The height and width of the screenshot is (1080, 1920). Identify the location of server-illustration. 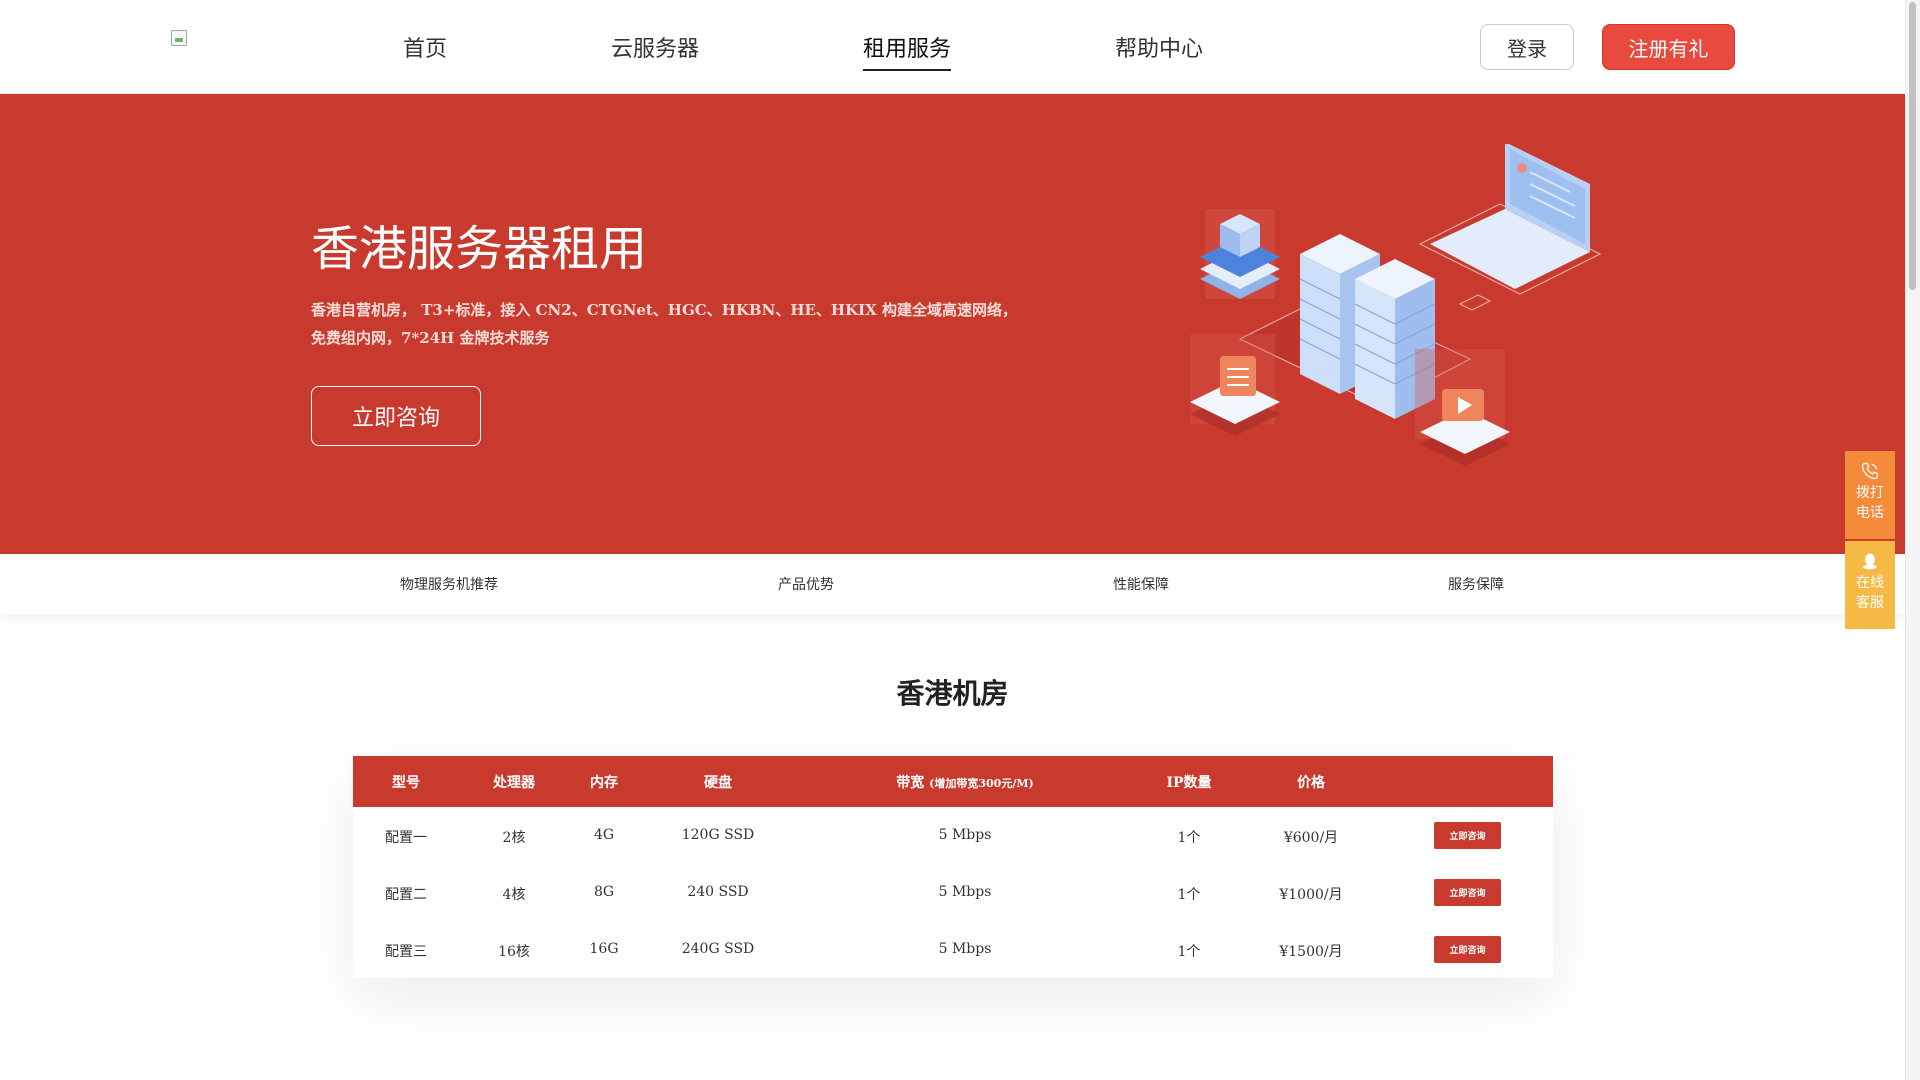
(1396, 305).